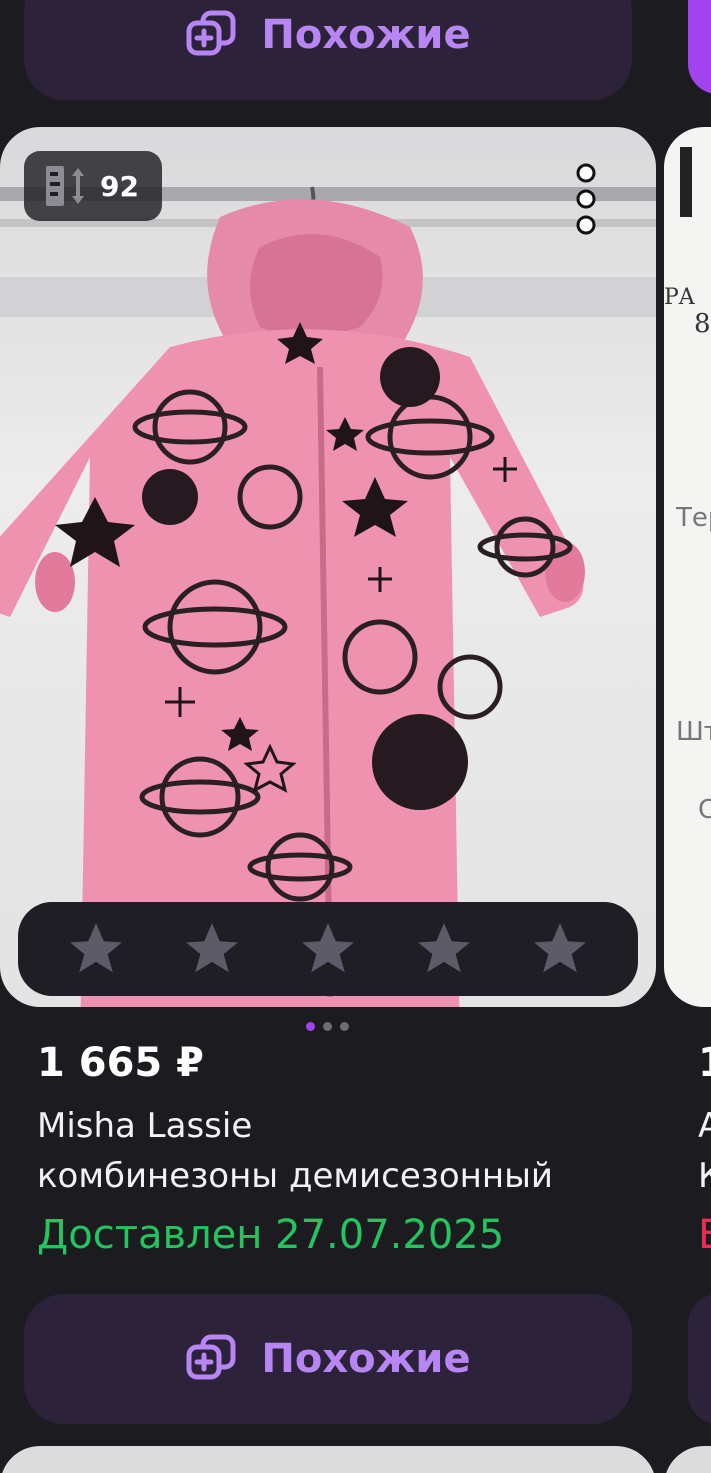  I want to click on product-brand: Misha Lassie, so click(144, 1126).